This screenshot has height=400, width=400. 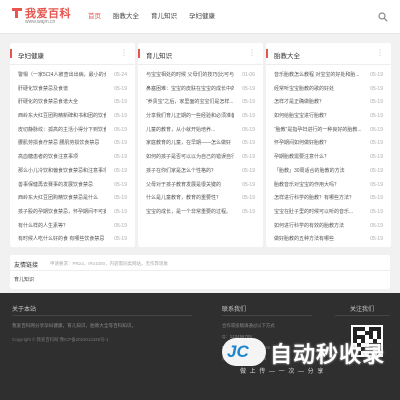 I want to click on list-item: 孩子在你们家是怎么个性格的？ 05-19, so click(x=200, y=172).